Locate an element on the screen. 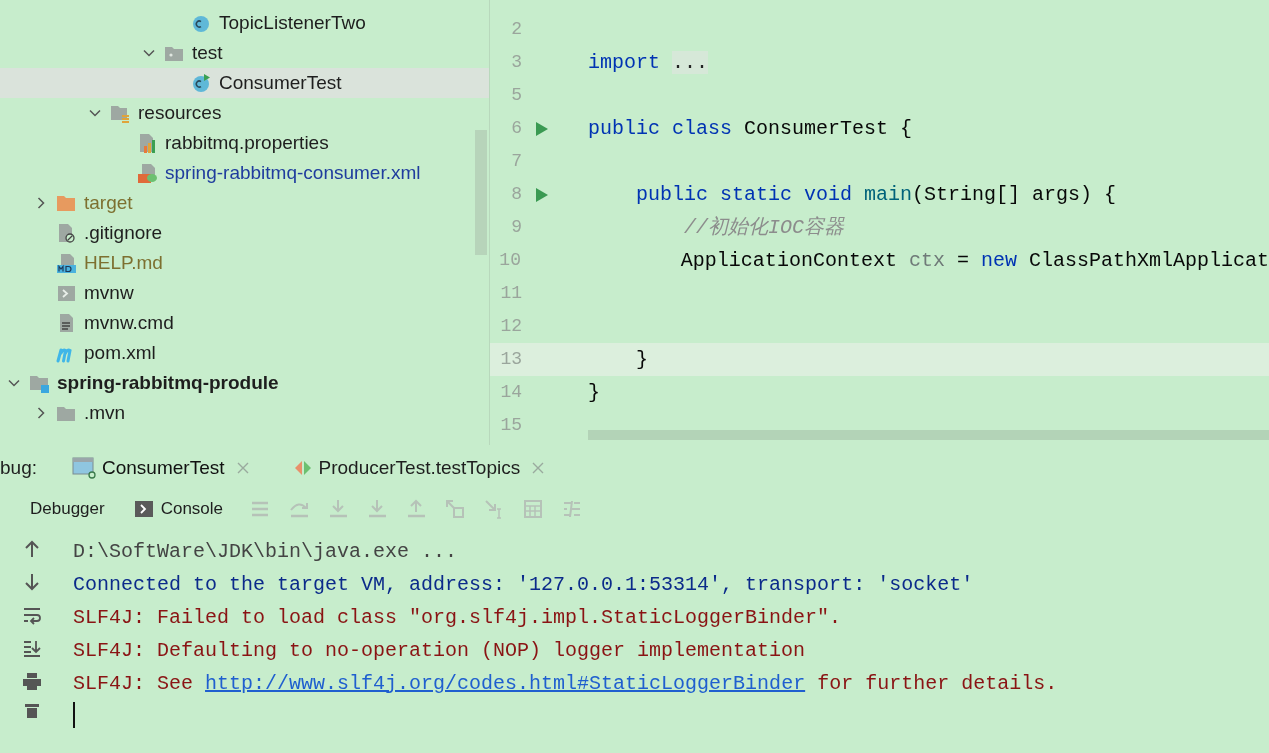 This screenshot has height=753, width=1269. line-number: 12 is located at coordinates (510, 326).